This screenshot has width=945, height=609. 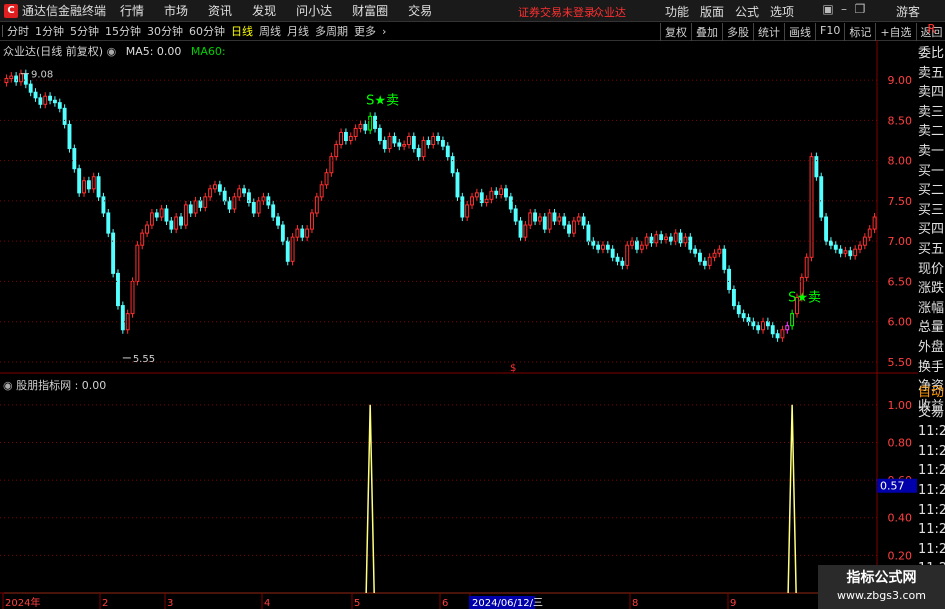 I want to click on menu-function: 功能, so click(x=677, y=11).